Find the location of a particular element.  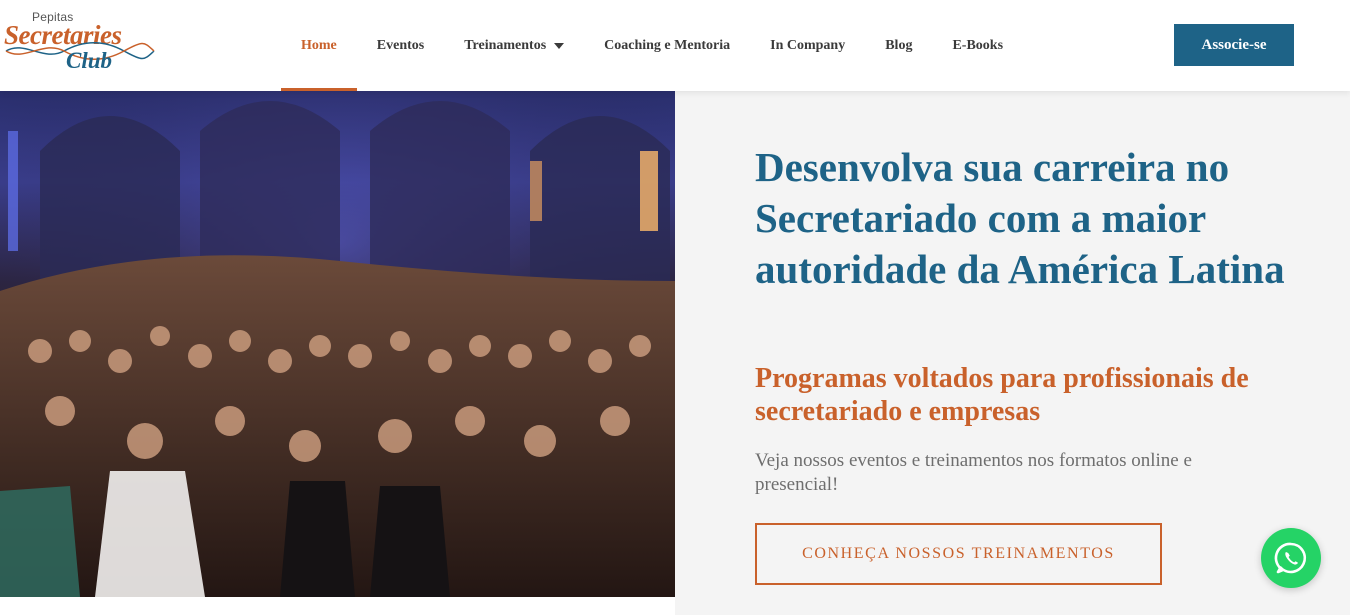

nav-item-blog: Blog is located at coordinates (898, 45).